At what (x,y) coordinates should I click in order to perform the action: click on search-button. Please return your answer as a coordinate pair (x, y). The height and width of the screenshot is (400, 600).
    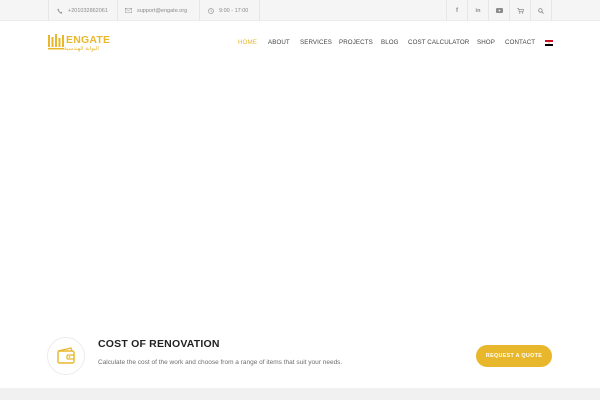
    Looking at the image, I should click on (541, 10).